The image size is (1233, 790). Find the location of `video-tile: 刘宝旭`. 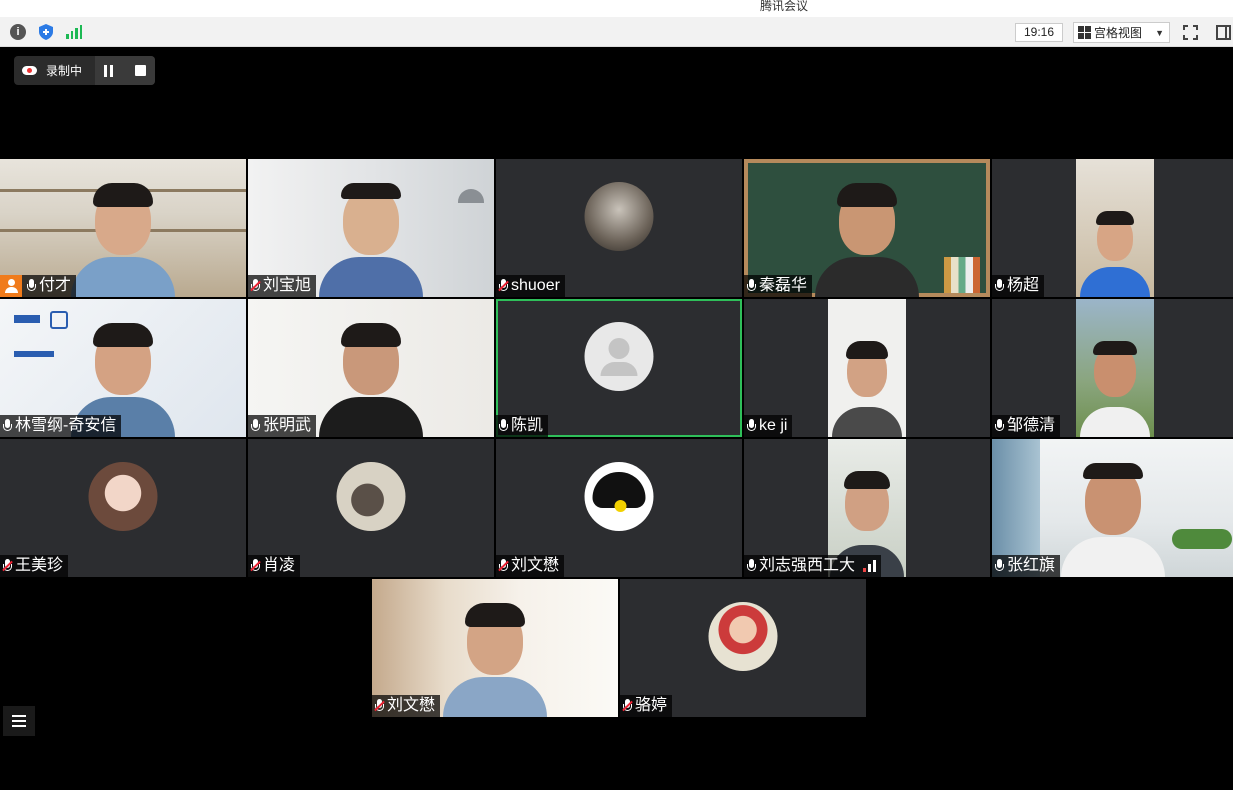

video-tile: 刘宝旭 is located at coordinates (371, 228).